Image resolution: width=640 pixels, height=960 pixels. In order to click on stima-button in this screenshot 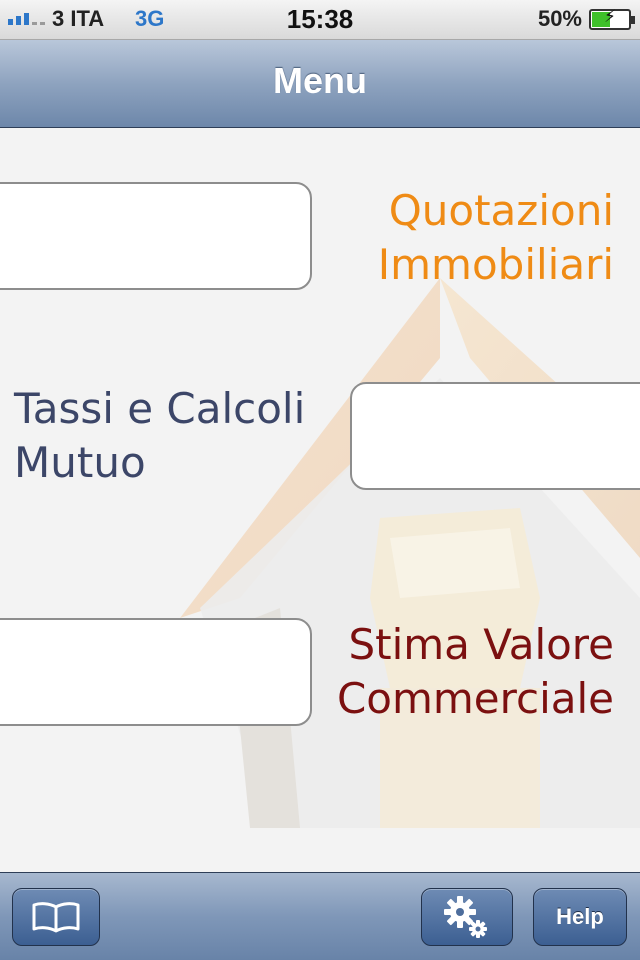, I will do `click(156, 672)`.